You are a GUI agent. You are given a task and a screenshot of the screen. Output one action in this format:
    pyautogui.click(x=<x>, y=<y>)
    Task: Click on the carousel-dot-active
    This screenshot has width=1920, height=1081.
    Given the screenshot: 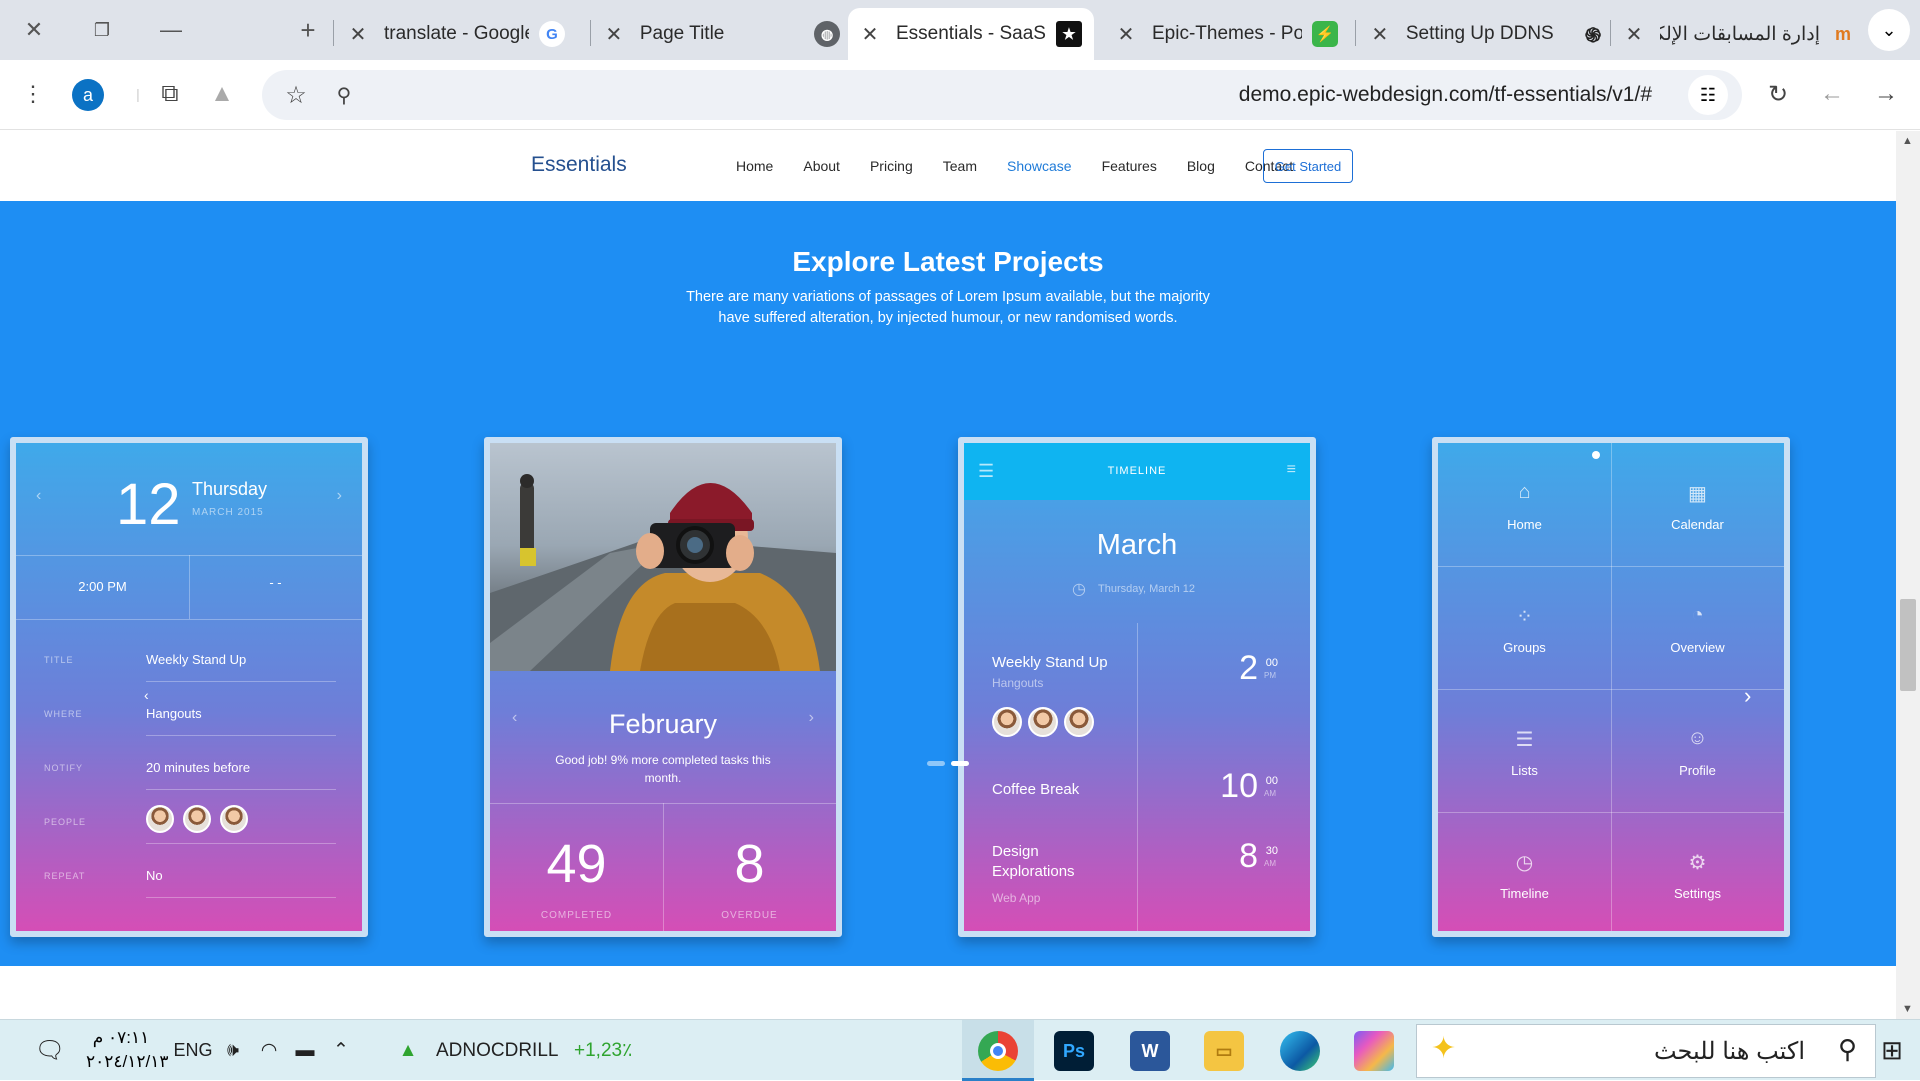 What is the action you would take?
    pyautogui.click(x=960, y=763)
    